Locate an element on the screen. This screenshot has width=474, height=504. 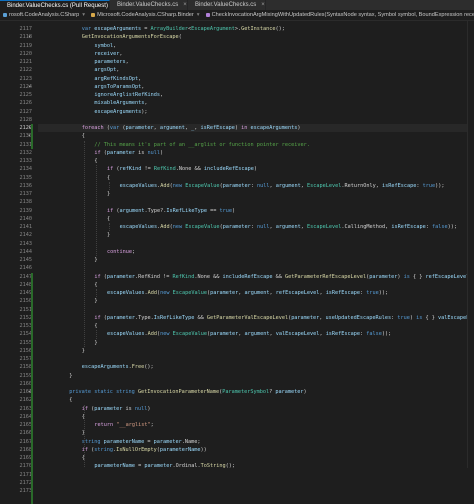
indent-guide is located at coordinates (97, 334).